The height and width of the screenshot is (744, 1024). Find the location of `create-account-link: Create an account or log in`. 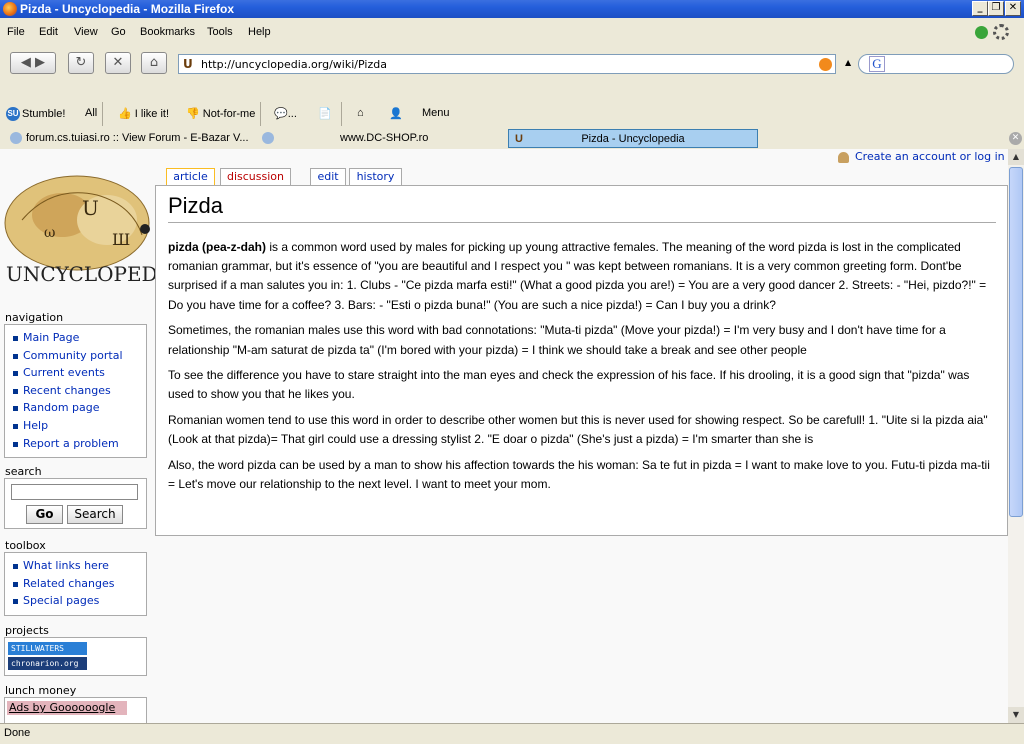

create-account-link: Create an account or log in is located at coordinates (921, 156).